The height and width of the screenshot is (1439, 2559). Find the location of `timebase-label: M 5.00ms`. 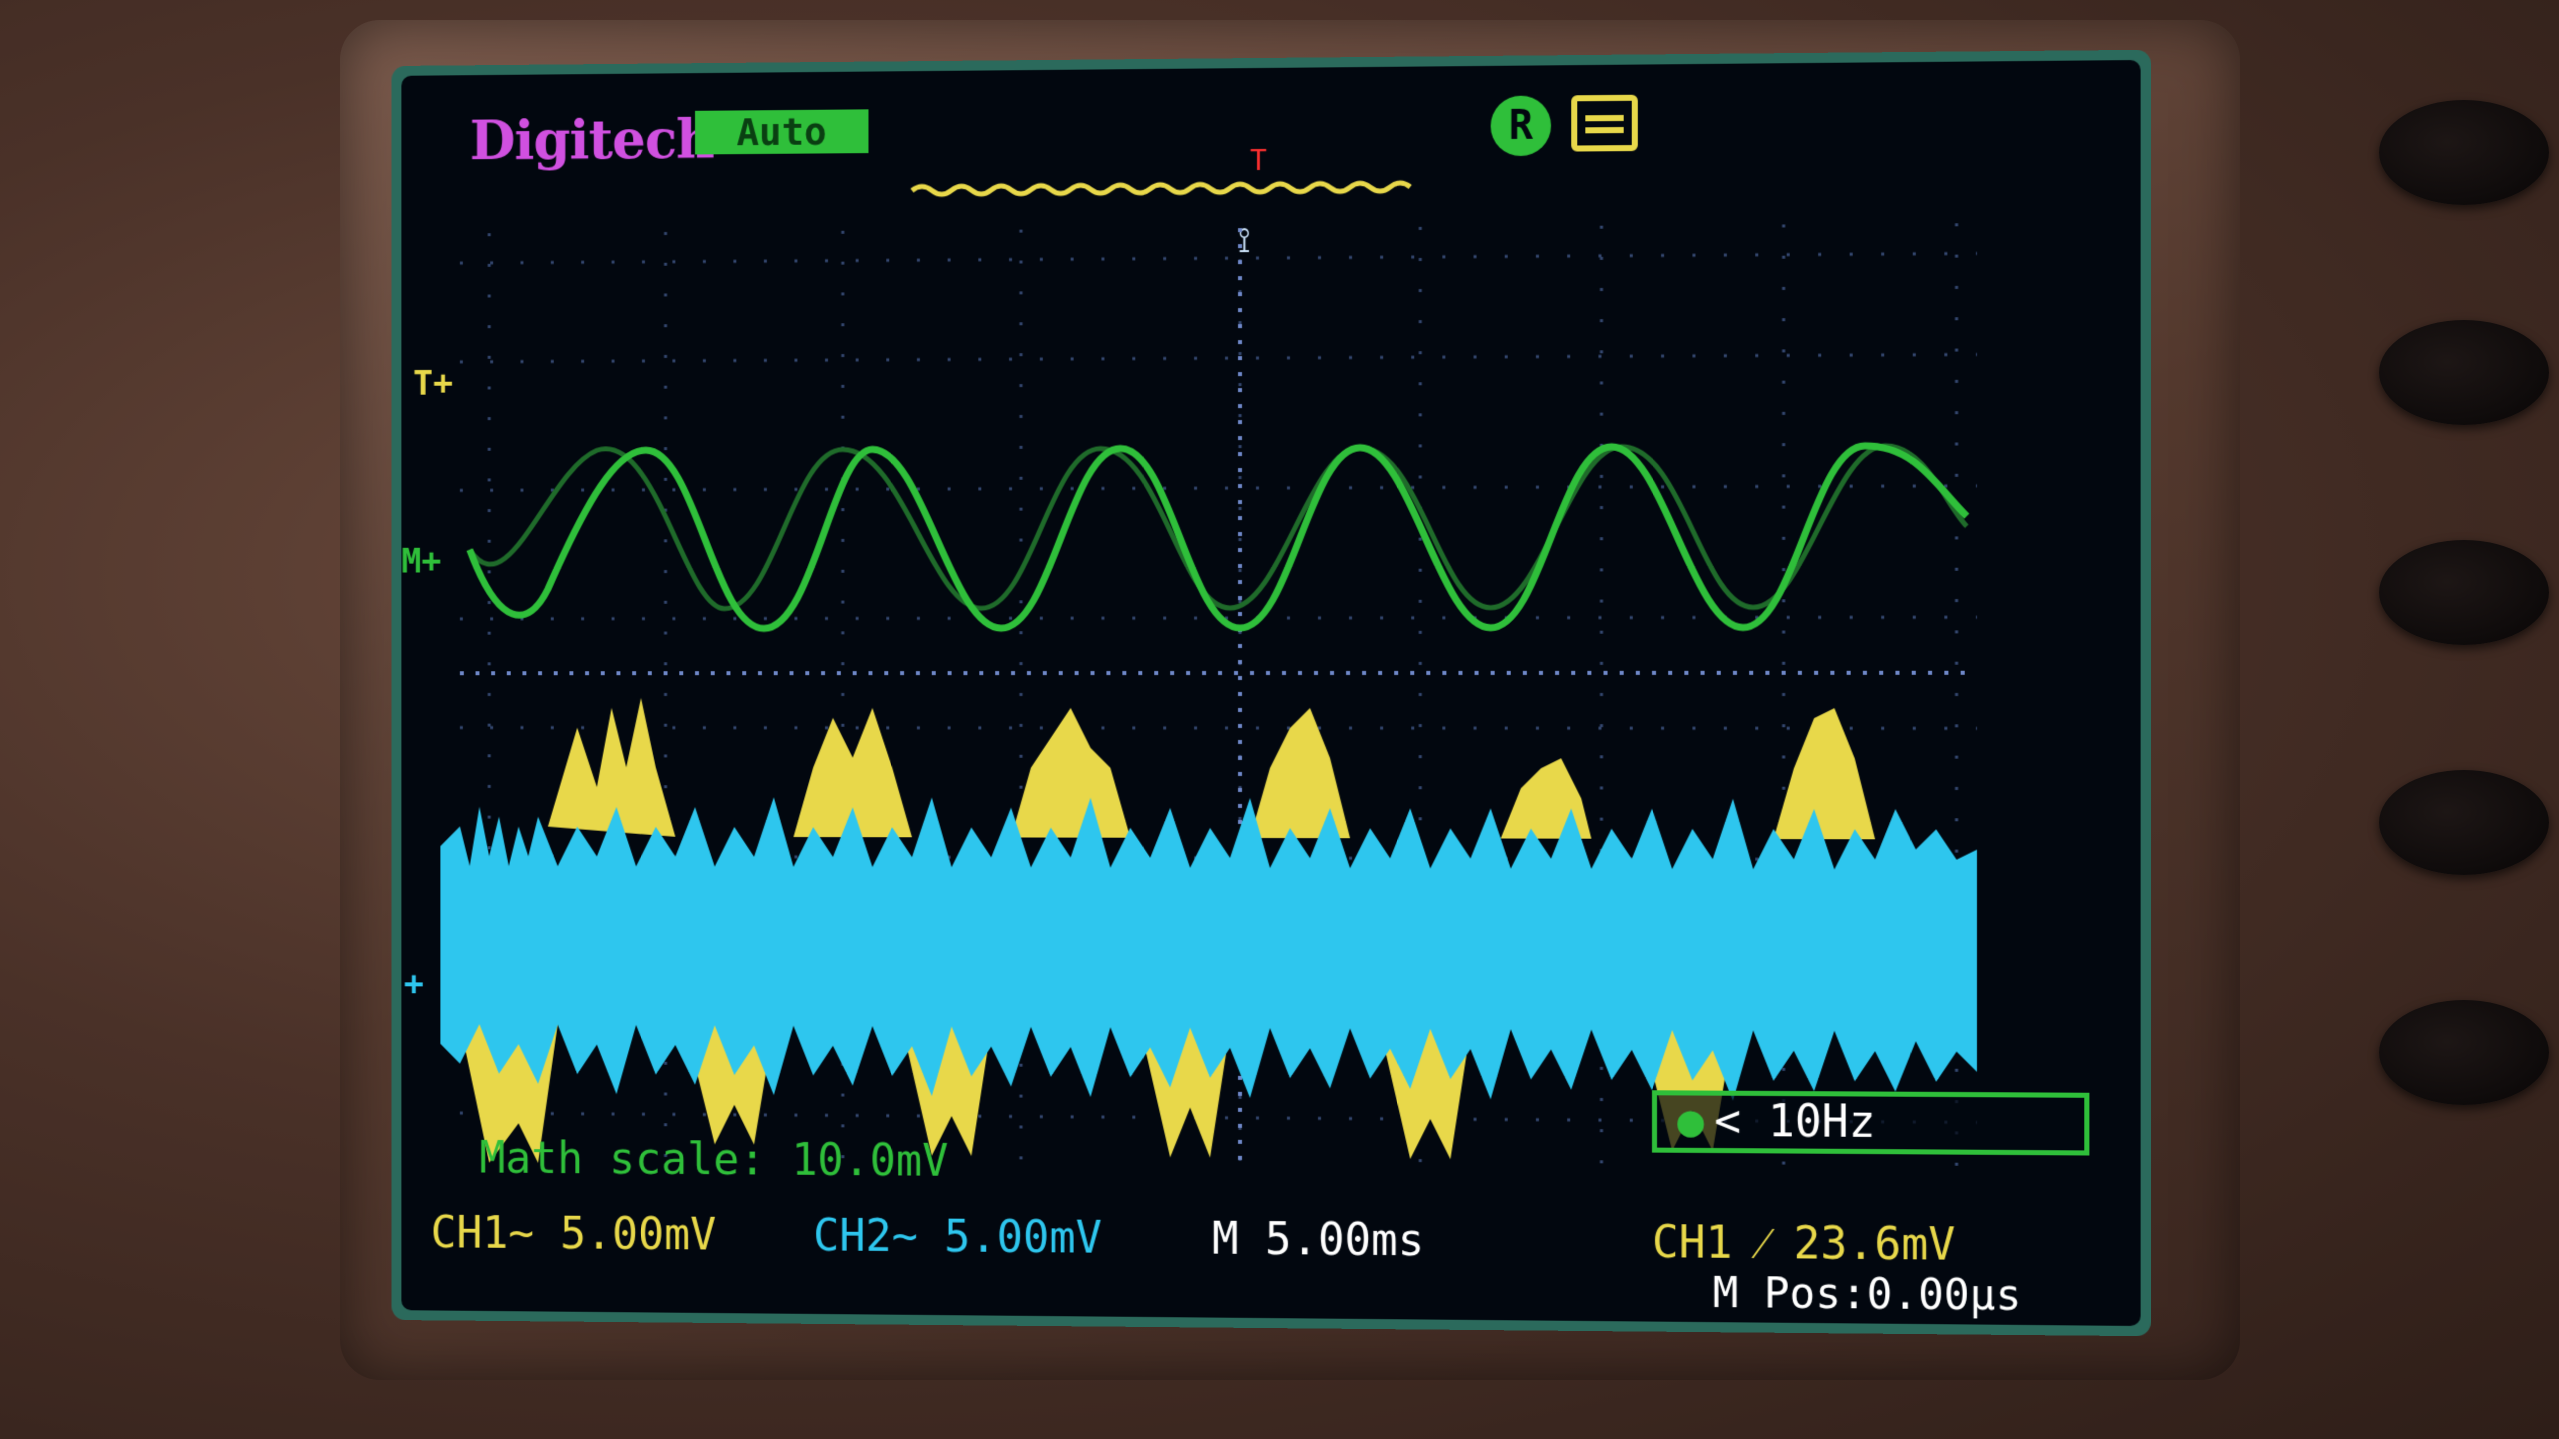

timebase-label: M 5.00ms is located at coordinates (1318, 1240).